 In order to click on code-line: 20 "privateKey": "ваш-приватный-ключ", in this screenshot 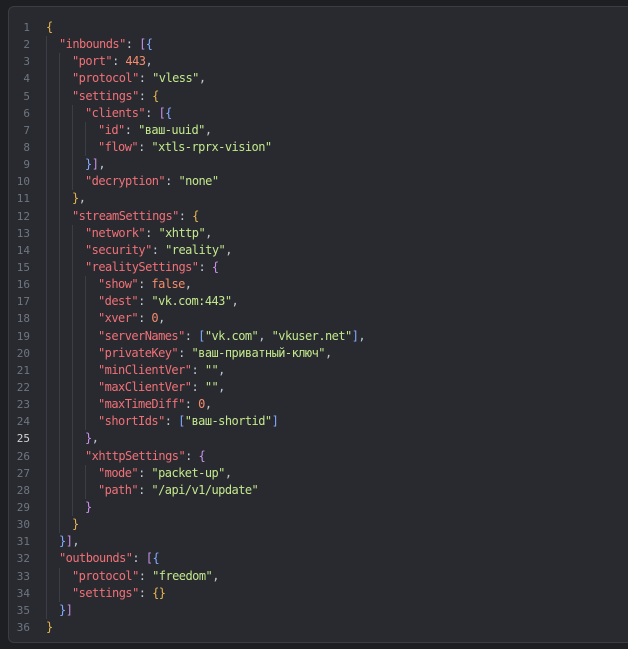, I will do `click(318, 353)`.